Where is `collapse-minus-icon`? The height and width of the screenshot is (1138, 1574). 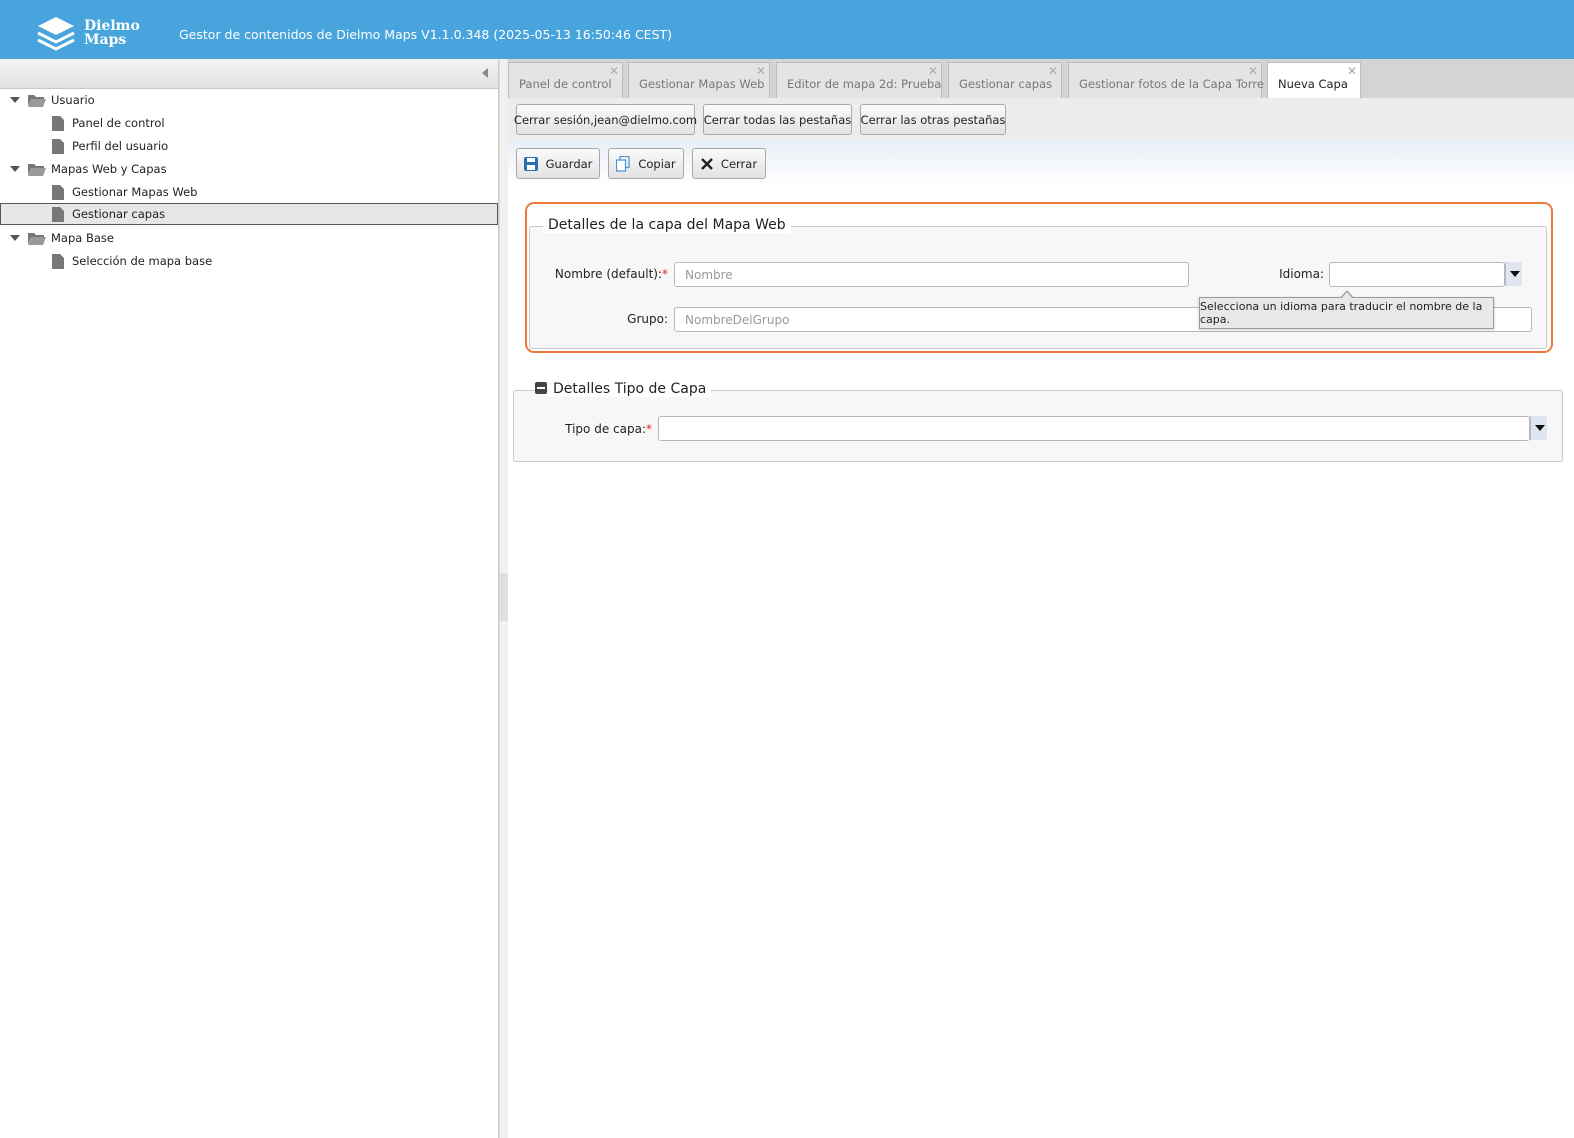 collapse-minus-icon is located at coordinates (541, 388).